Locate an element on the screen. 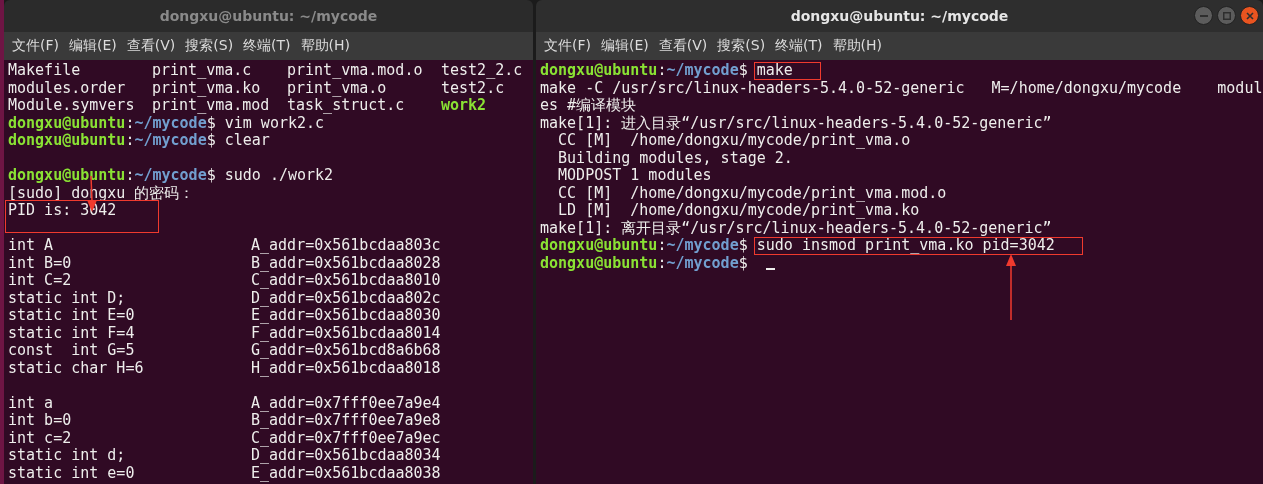  address-output: C_addr=0x561bcdaa8010 is located at coordinates (346, 281).